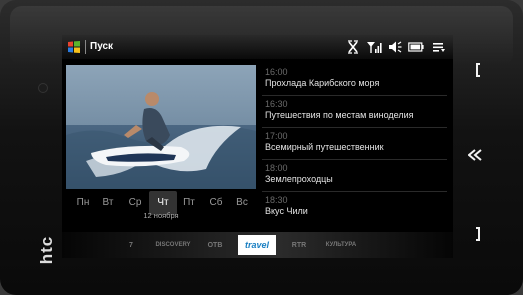 The image size is (523, 295). What do you see at coordinates (216, 202) in the screenshot?
I see `day-sat: Сб` at bounding box center [216, 202].